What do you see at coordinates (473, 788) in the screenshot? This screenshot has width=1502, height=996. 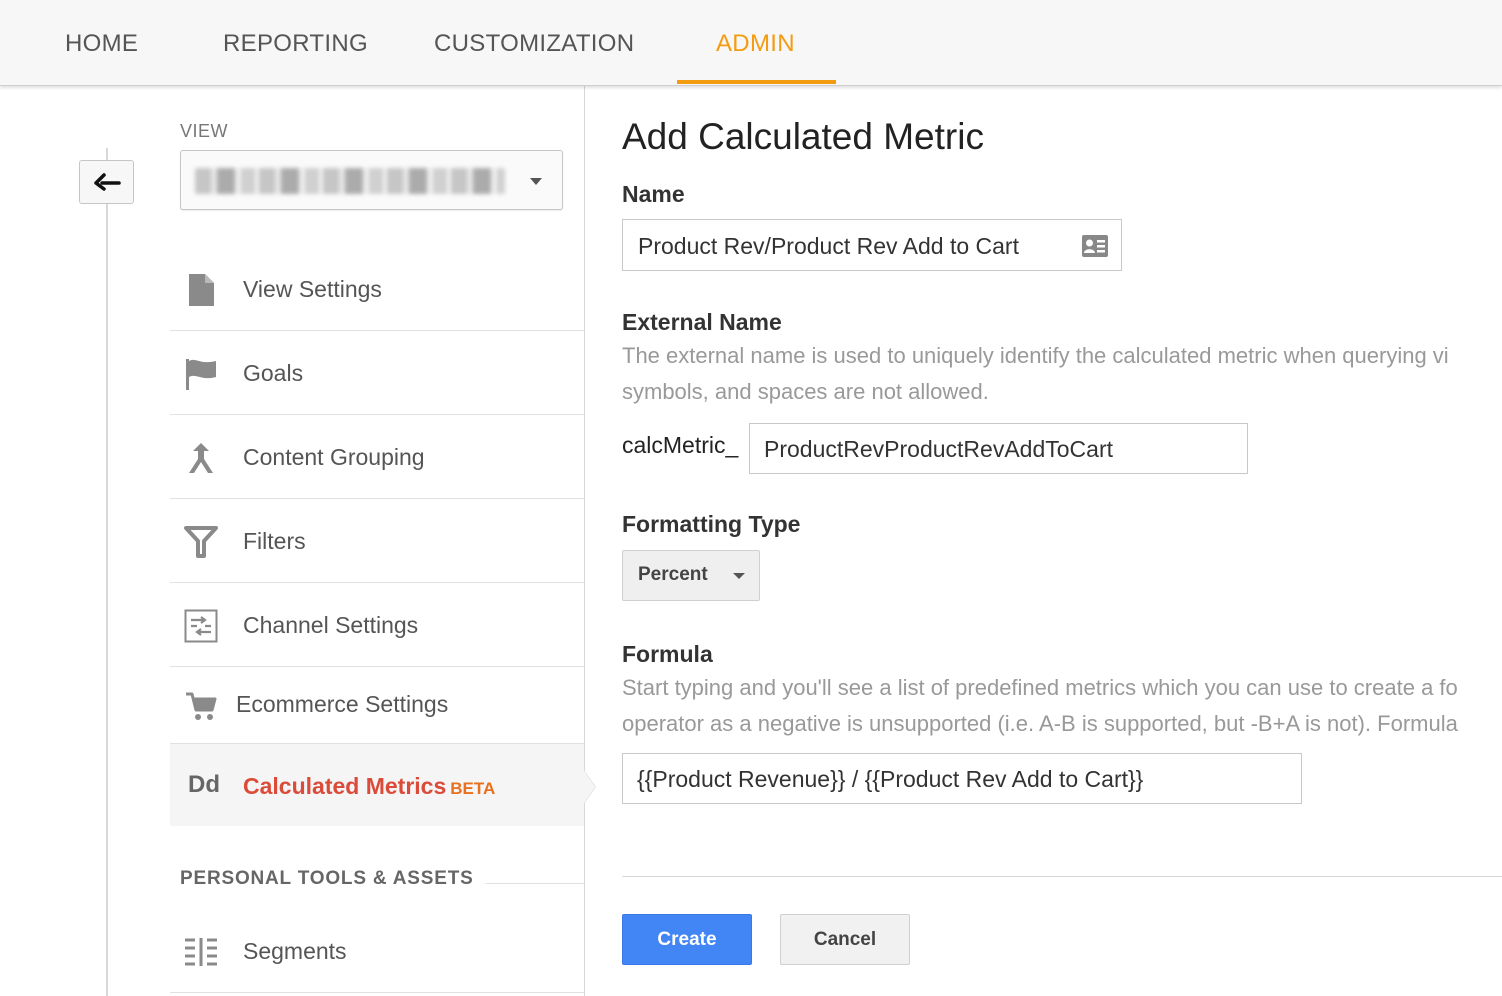 I see `beta-badge: BETA` at bounding box center [473, 788].